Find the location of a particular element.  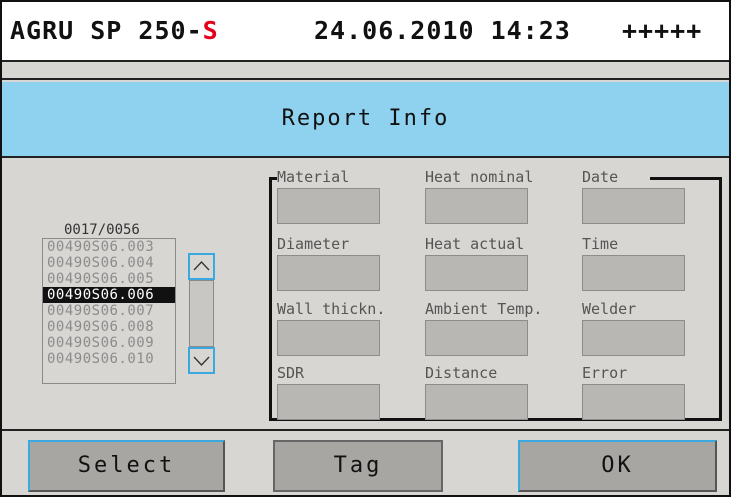

list-item: 00490S06.005 is located at coordinates (109, 279).